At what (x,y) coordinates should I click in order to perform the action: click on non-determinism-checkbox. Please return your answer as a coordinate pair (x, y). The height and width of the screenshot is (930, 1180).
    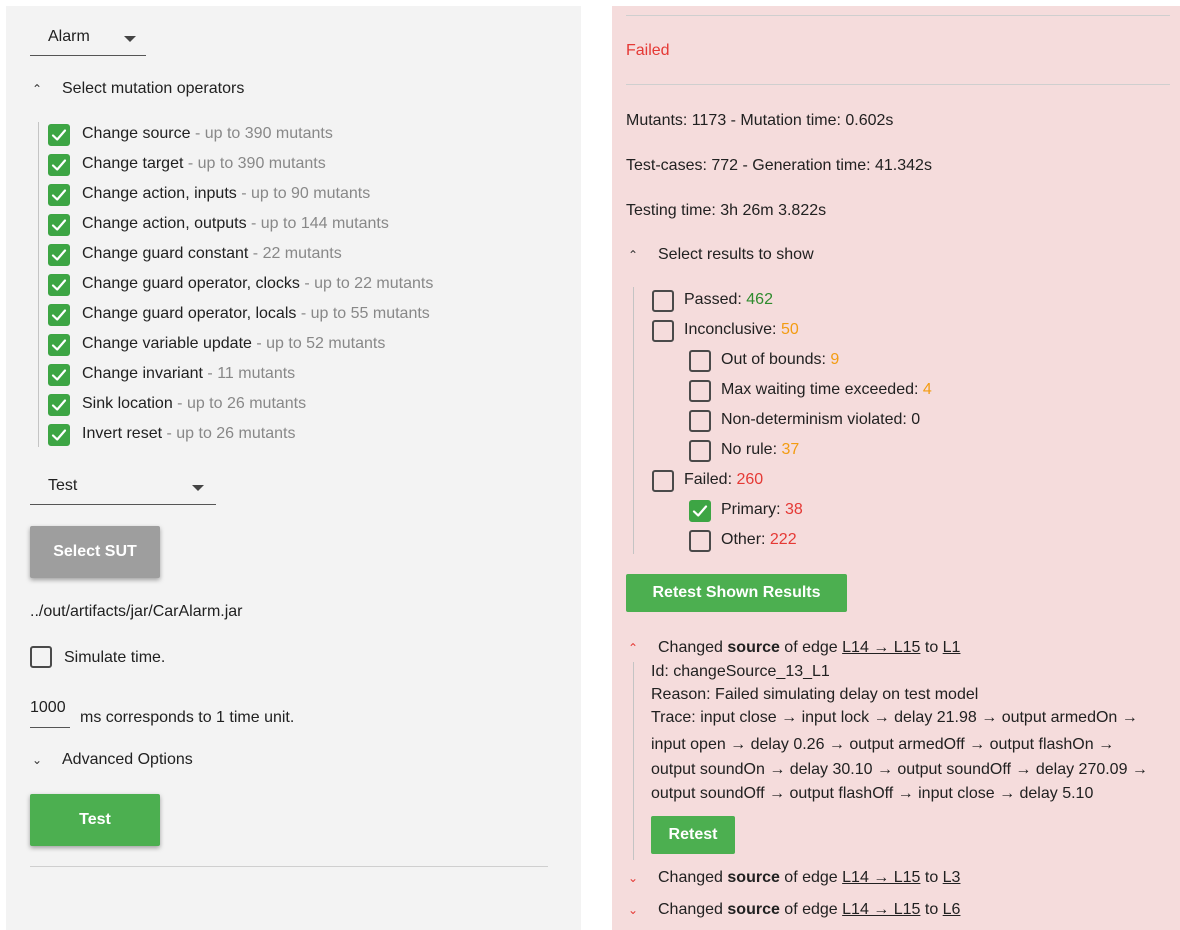
    Looking at the image, I should click on (700, 421).